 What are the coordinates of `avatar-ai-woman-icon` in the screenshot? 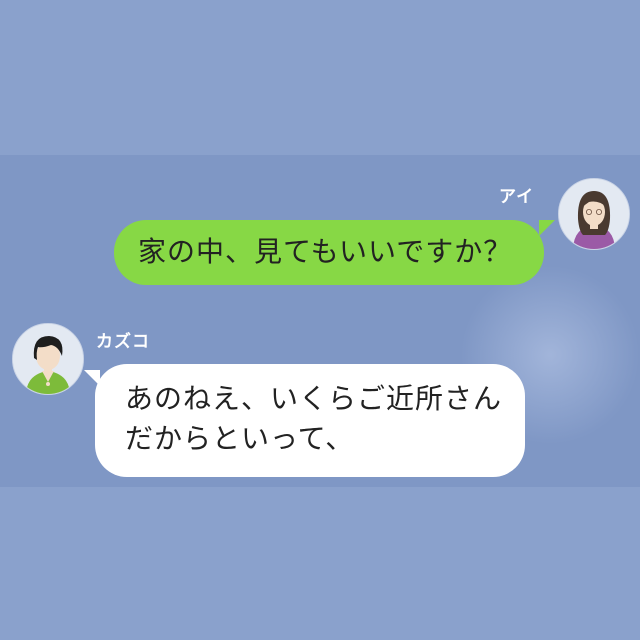 It's located at (594, 214).